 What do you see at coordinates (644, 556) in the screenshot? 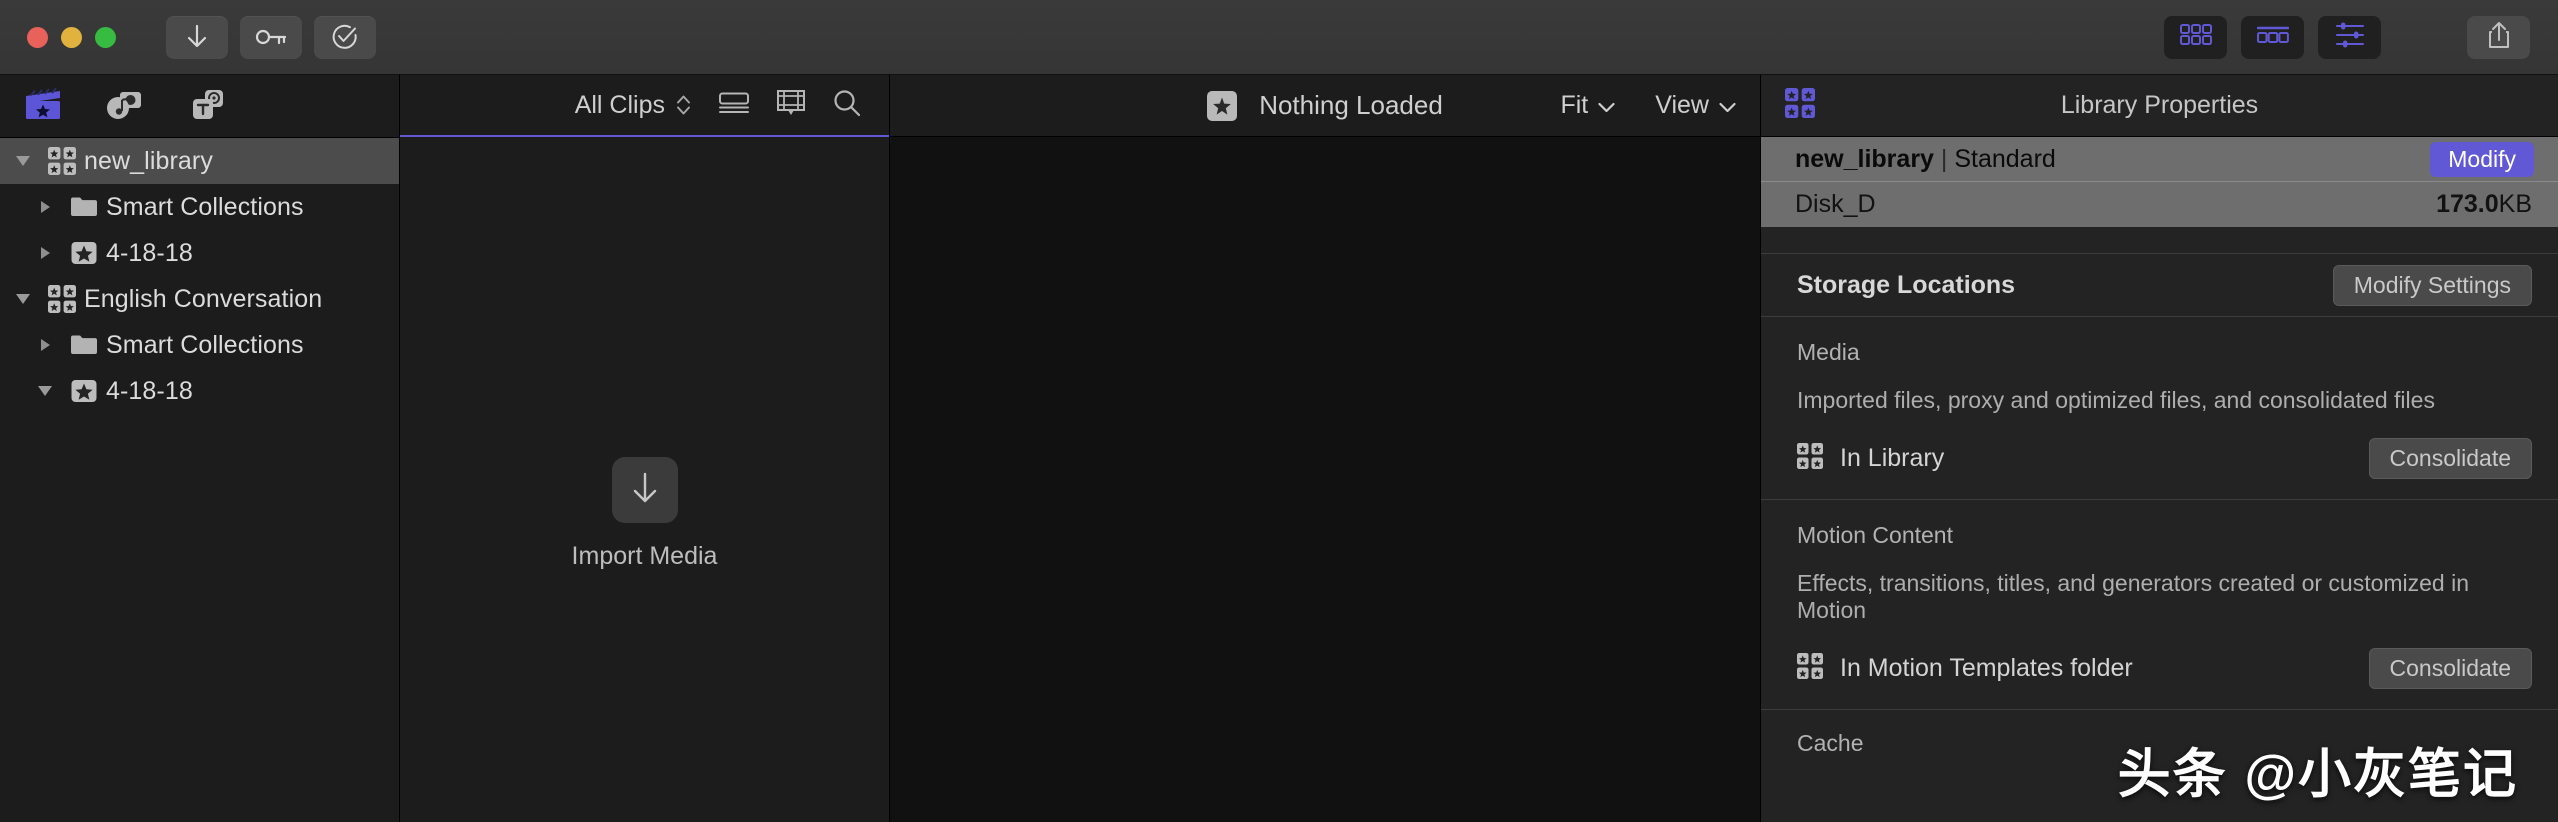
I see `import-media-label: Import Media` at bounding box center [644, 556].